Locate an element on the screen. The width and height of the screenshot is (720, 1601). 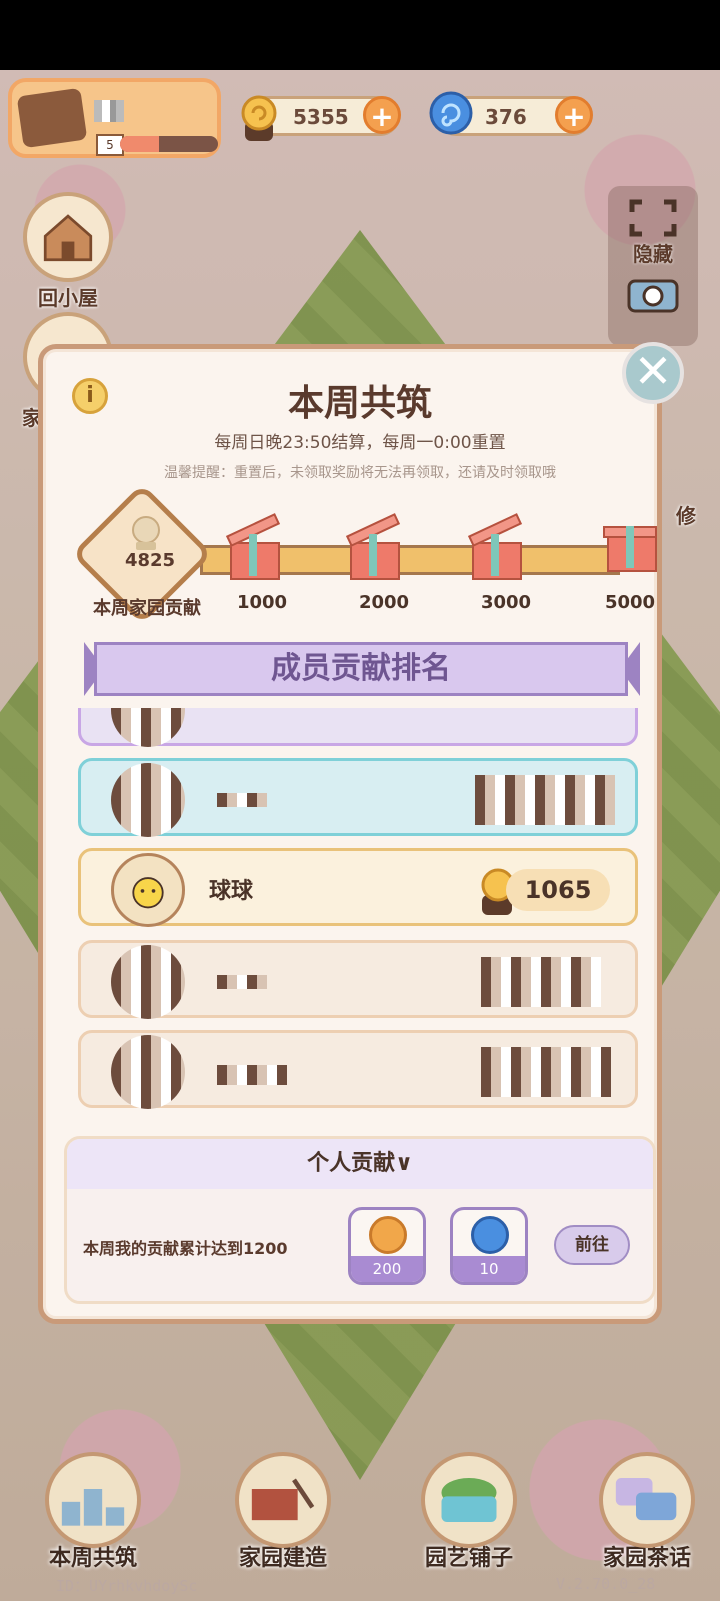
blue-gem-counter: 376 + is located at coordinates (511, 113).